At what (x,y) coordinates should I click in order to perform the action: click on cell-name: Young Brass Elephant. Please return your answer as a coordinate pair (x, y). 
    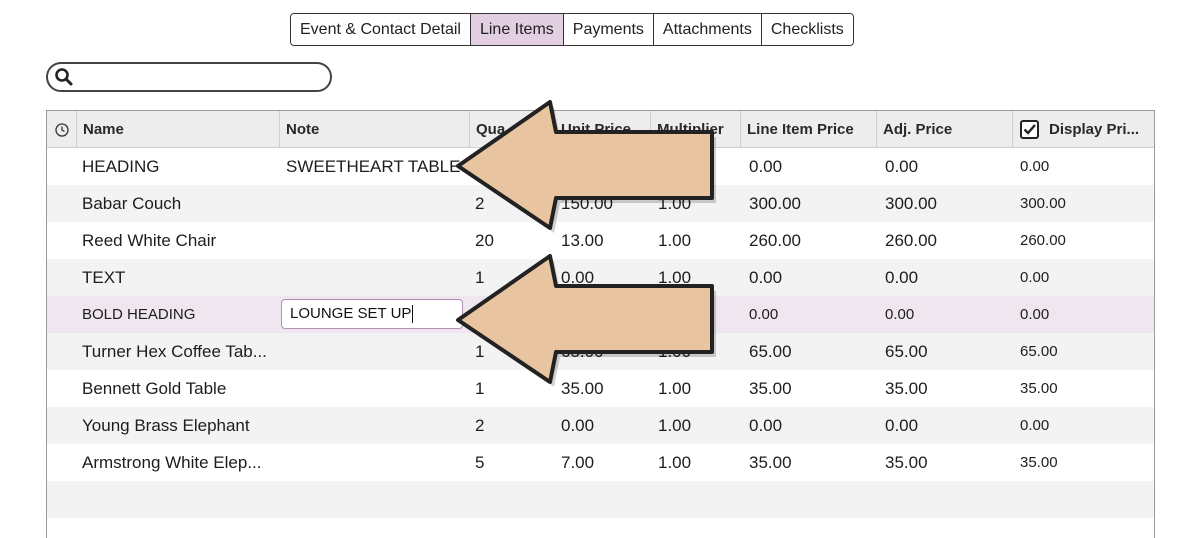
    Looking at the image, I should click on (166, 425).